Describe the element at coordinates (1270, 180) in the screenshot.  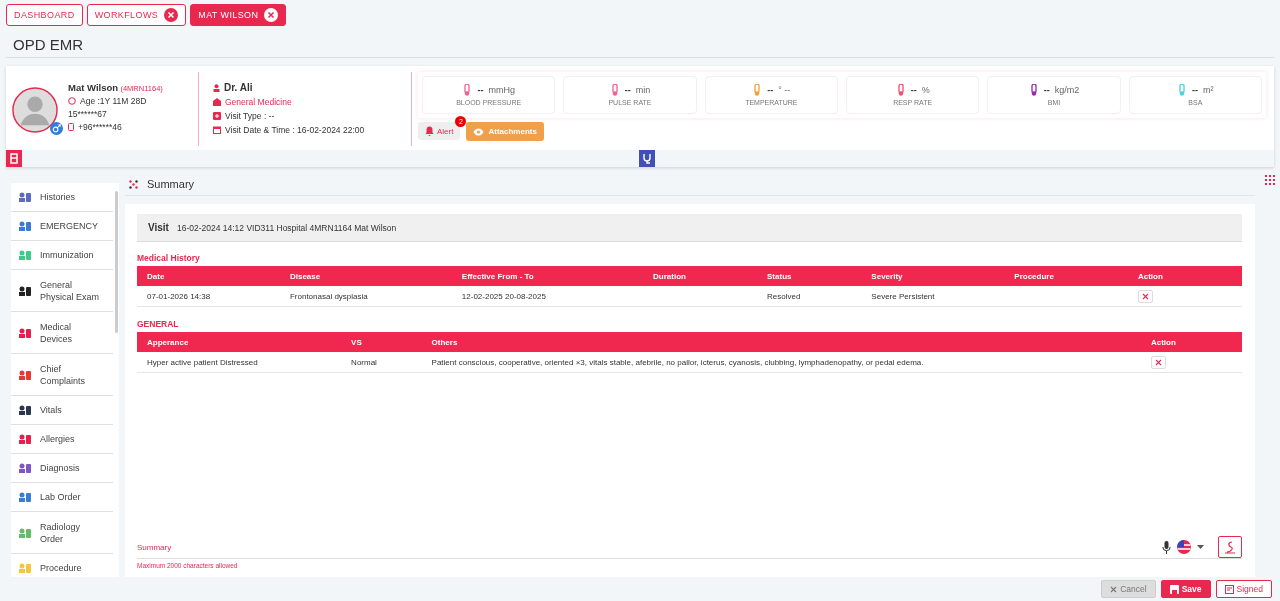
I see `grid-menu-icon` at that location.